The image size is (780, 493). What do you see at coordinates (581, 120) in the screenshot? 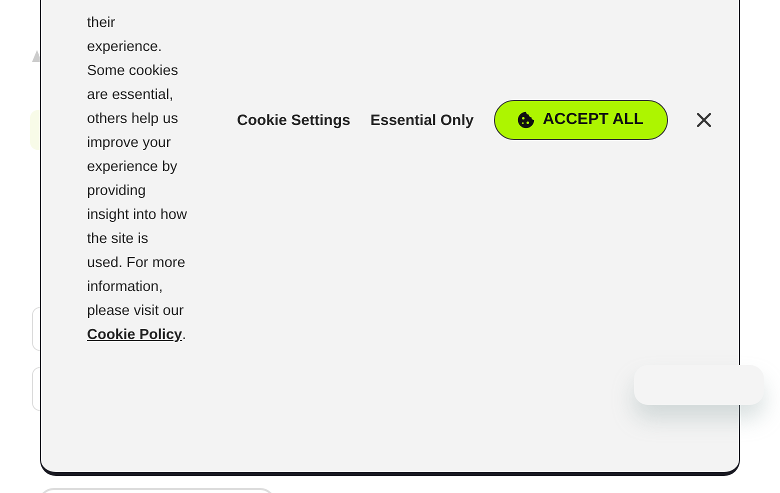
I see `accept-button: ACCEPT ALL` at bounding box center [581, 120].